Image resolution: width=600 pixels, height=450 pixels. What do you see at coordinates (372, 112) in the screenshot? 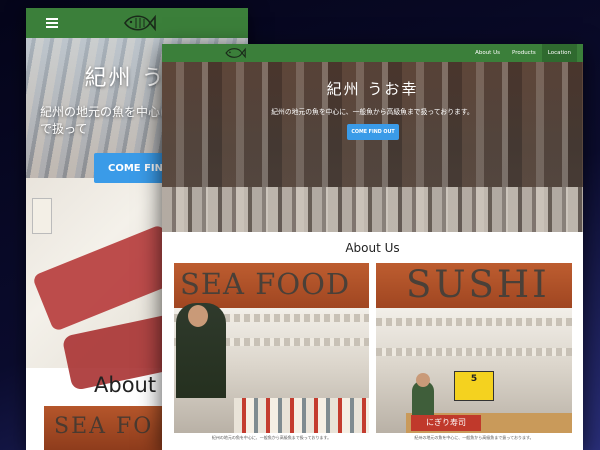
I see `desktop-hero-subtitle: 紀州の地元の魚を中心に、一般魚から高級魚まで扱っております。` at bounding box center [372, 112].